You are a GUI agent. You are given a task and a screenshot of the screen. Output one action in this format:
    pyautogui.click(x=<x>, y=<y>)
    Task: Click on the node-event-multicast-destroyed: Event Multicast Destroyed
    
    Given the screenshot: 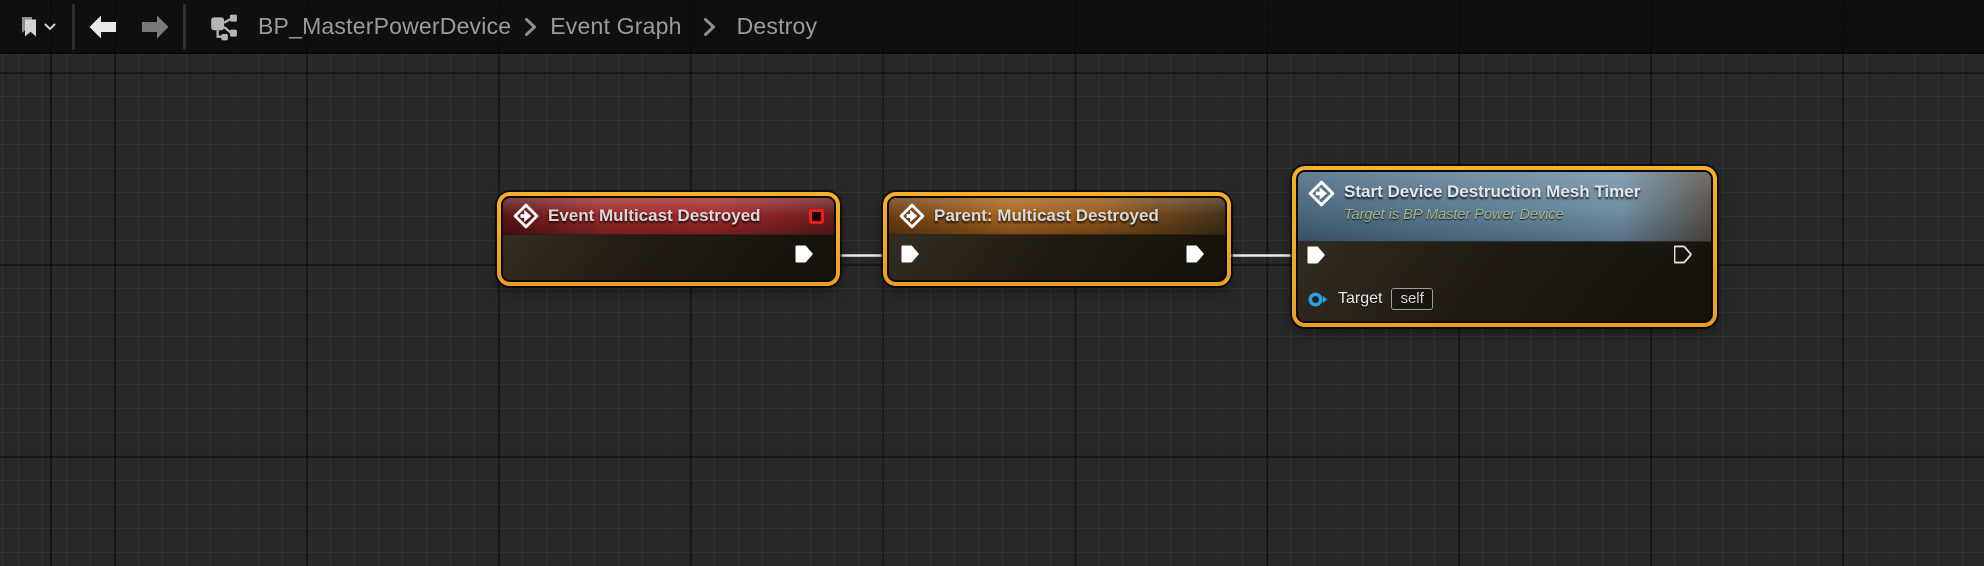 What is the action you would take?
    pyautogui.click(x=668, y=239)
    